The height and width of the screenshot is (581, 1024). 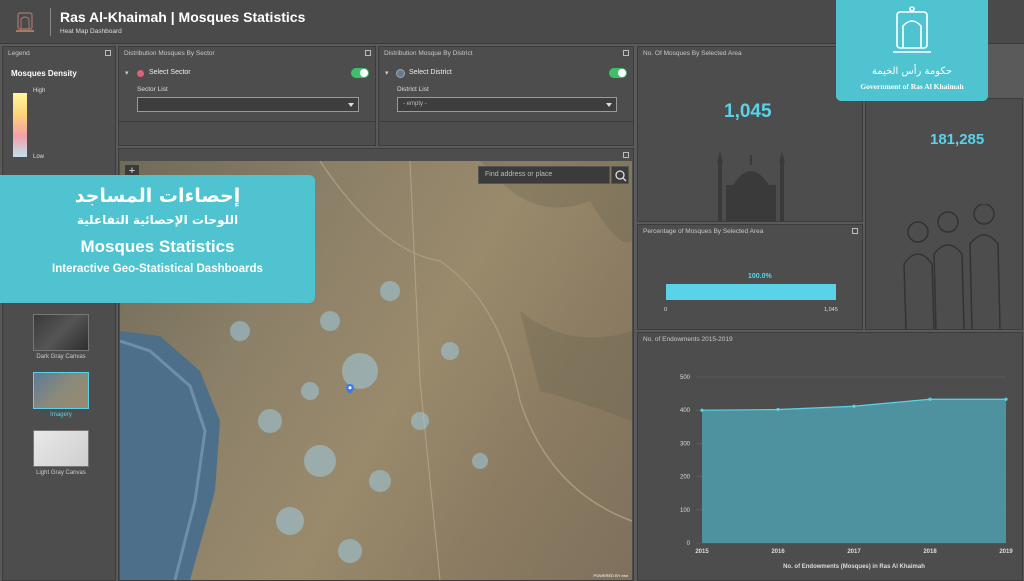 I want to click on page-title: Ras Al-Khaimah | Mosques Statistics, so click(x=183, y=17).